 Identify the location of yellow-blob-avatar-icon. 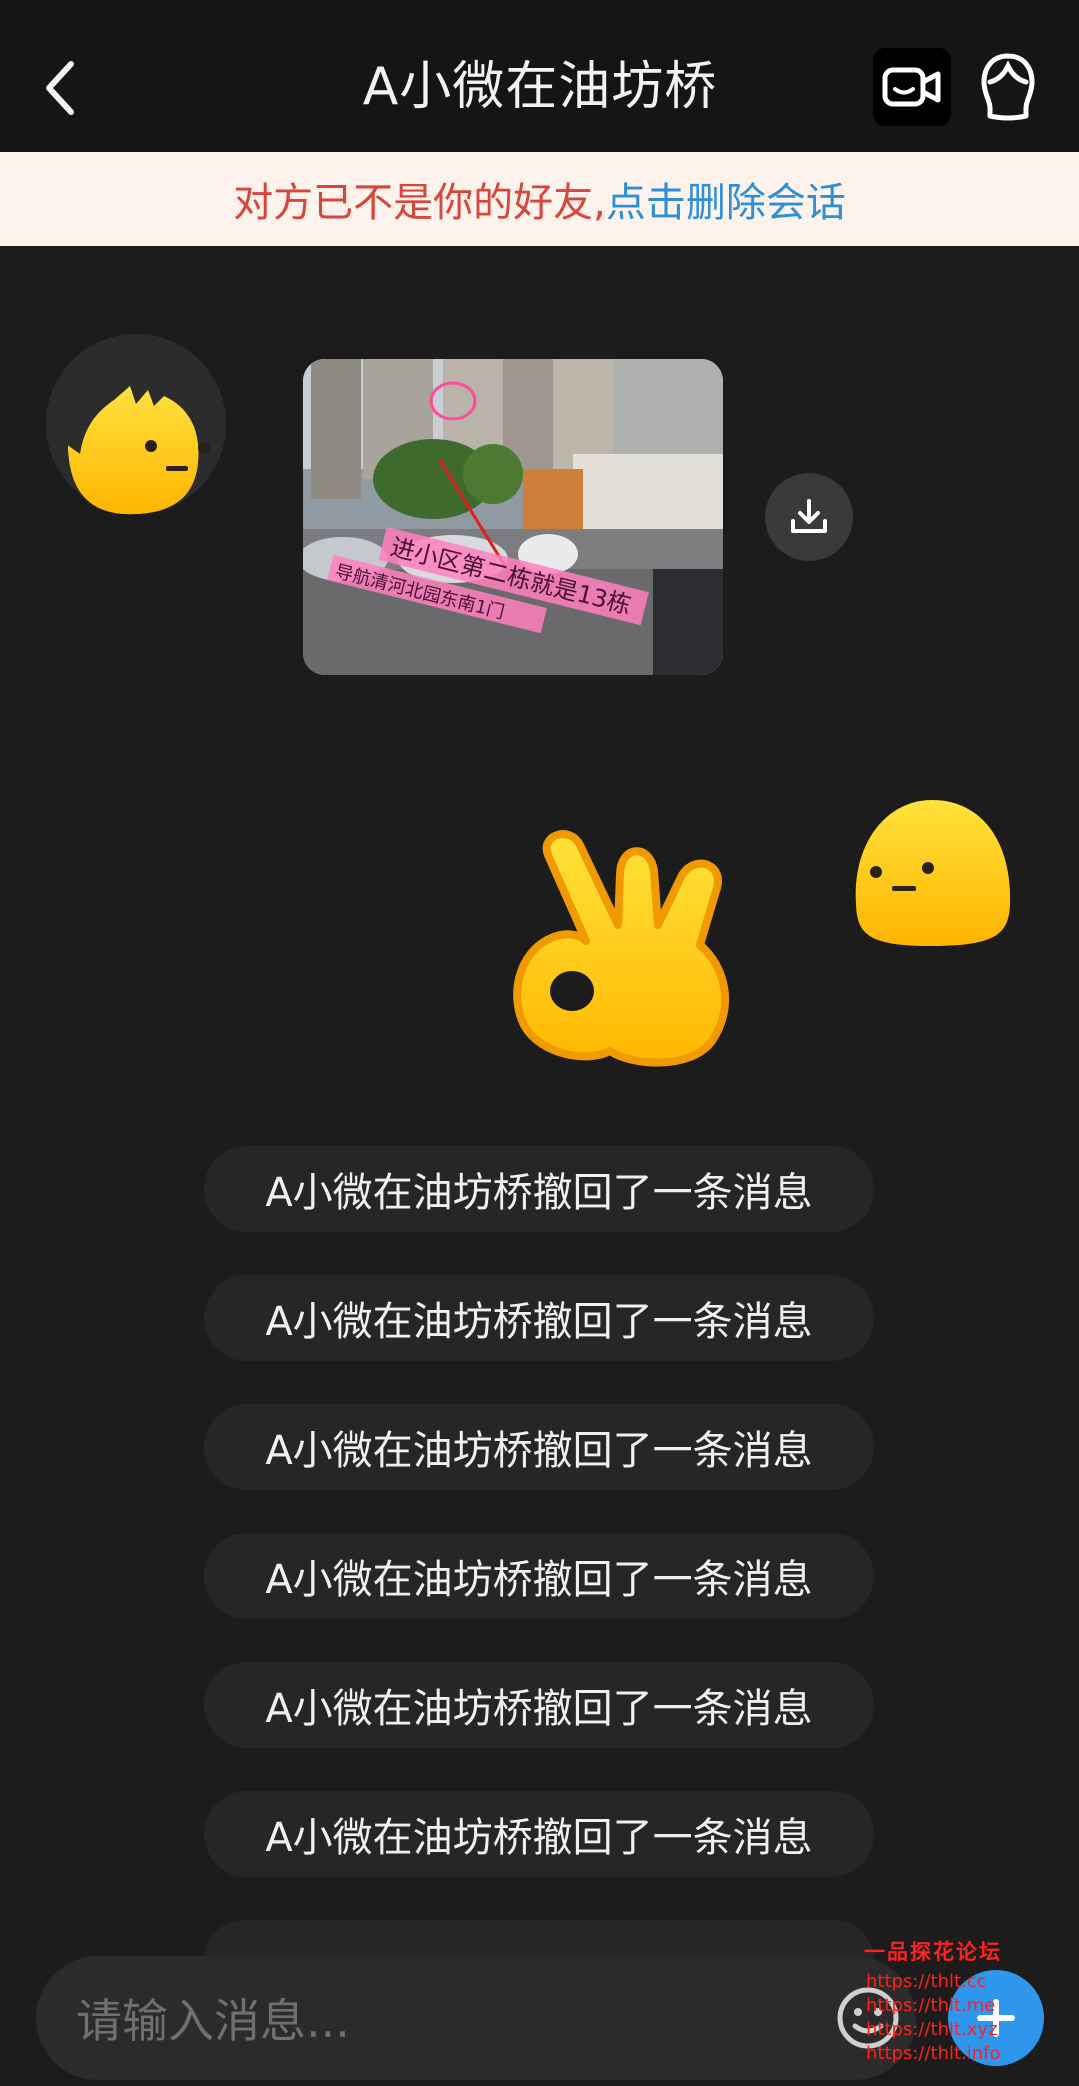
(933, 873).